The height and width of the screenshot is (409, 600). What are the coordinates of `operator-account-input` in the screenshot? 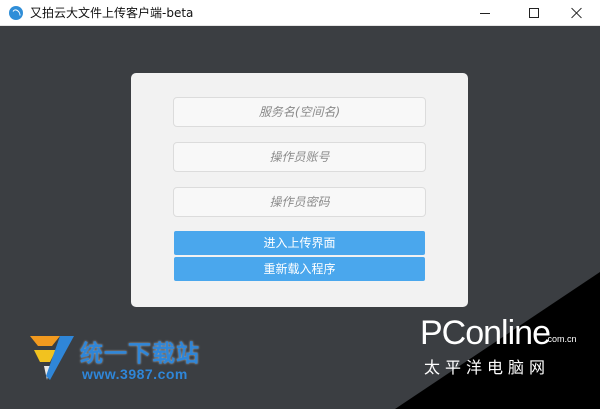 It's located at (299, 157).